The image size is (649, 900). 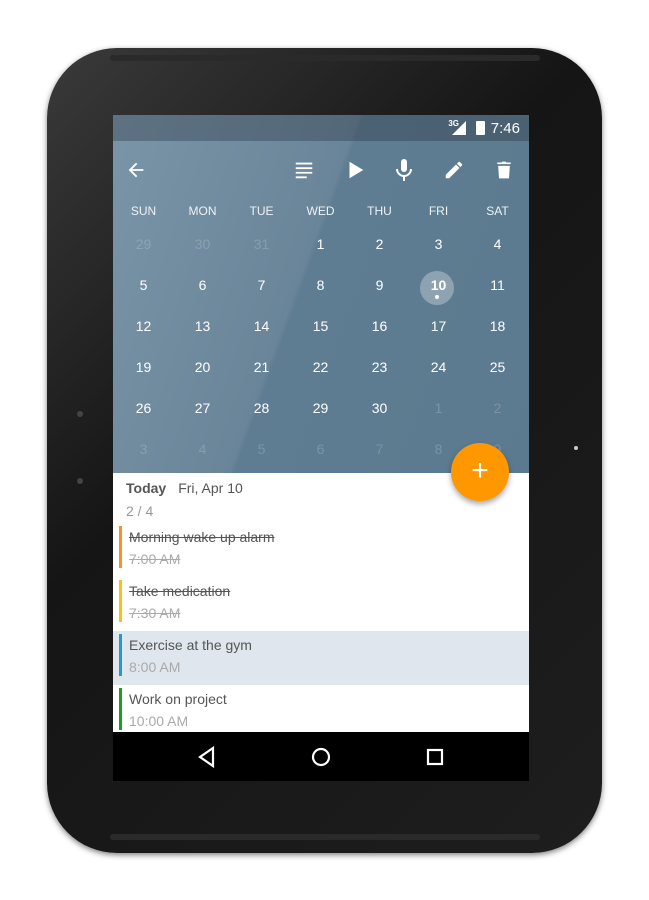 What do you see at coordinates (497, 244) in the screenshot?
I see `calendar-day: 4` at bounding box center [497, 244].